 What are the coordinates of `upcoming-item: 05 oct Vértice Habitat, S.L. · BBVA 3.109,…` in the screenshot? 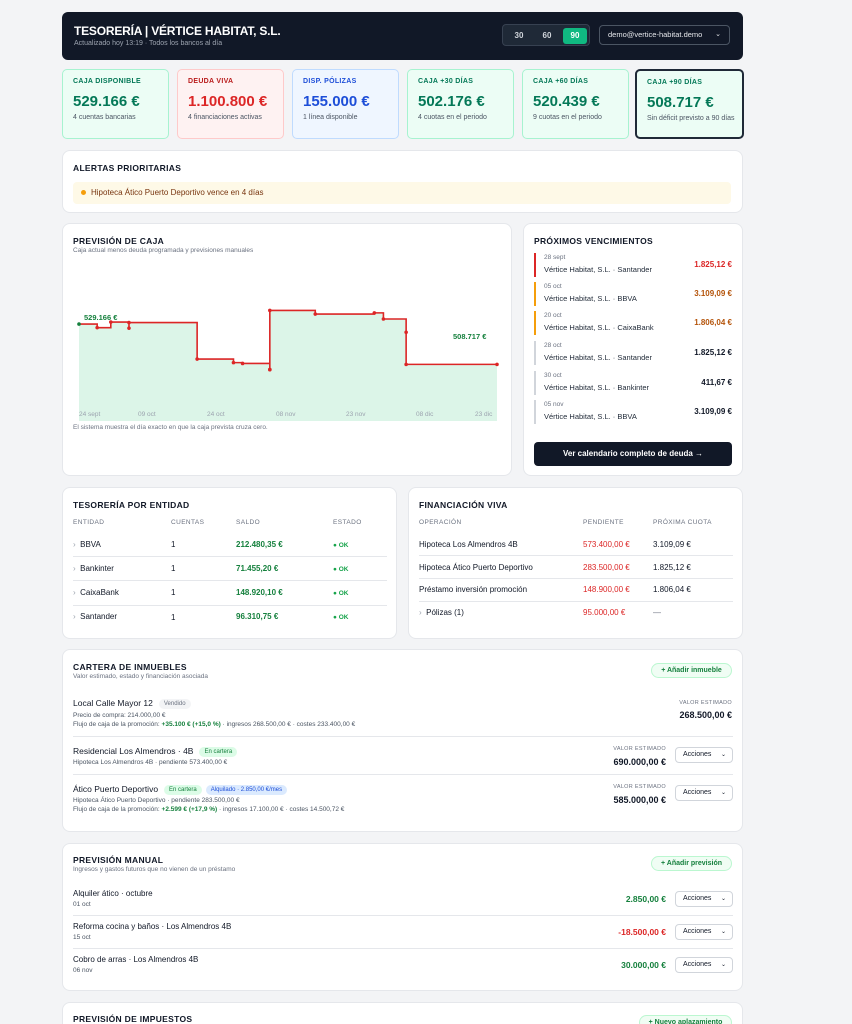 It's located at (633, 294).